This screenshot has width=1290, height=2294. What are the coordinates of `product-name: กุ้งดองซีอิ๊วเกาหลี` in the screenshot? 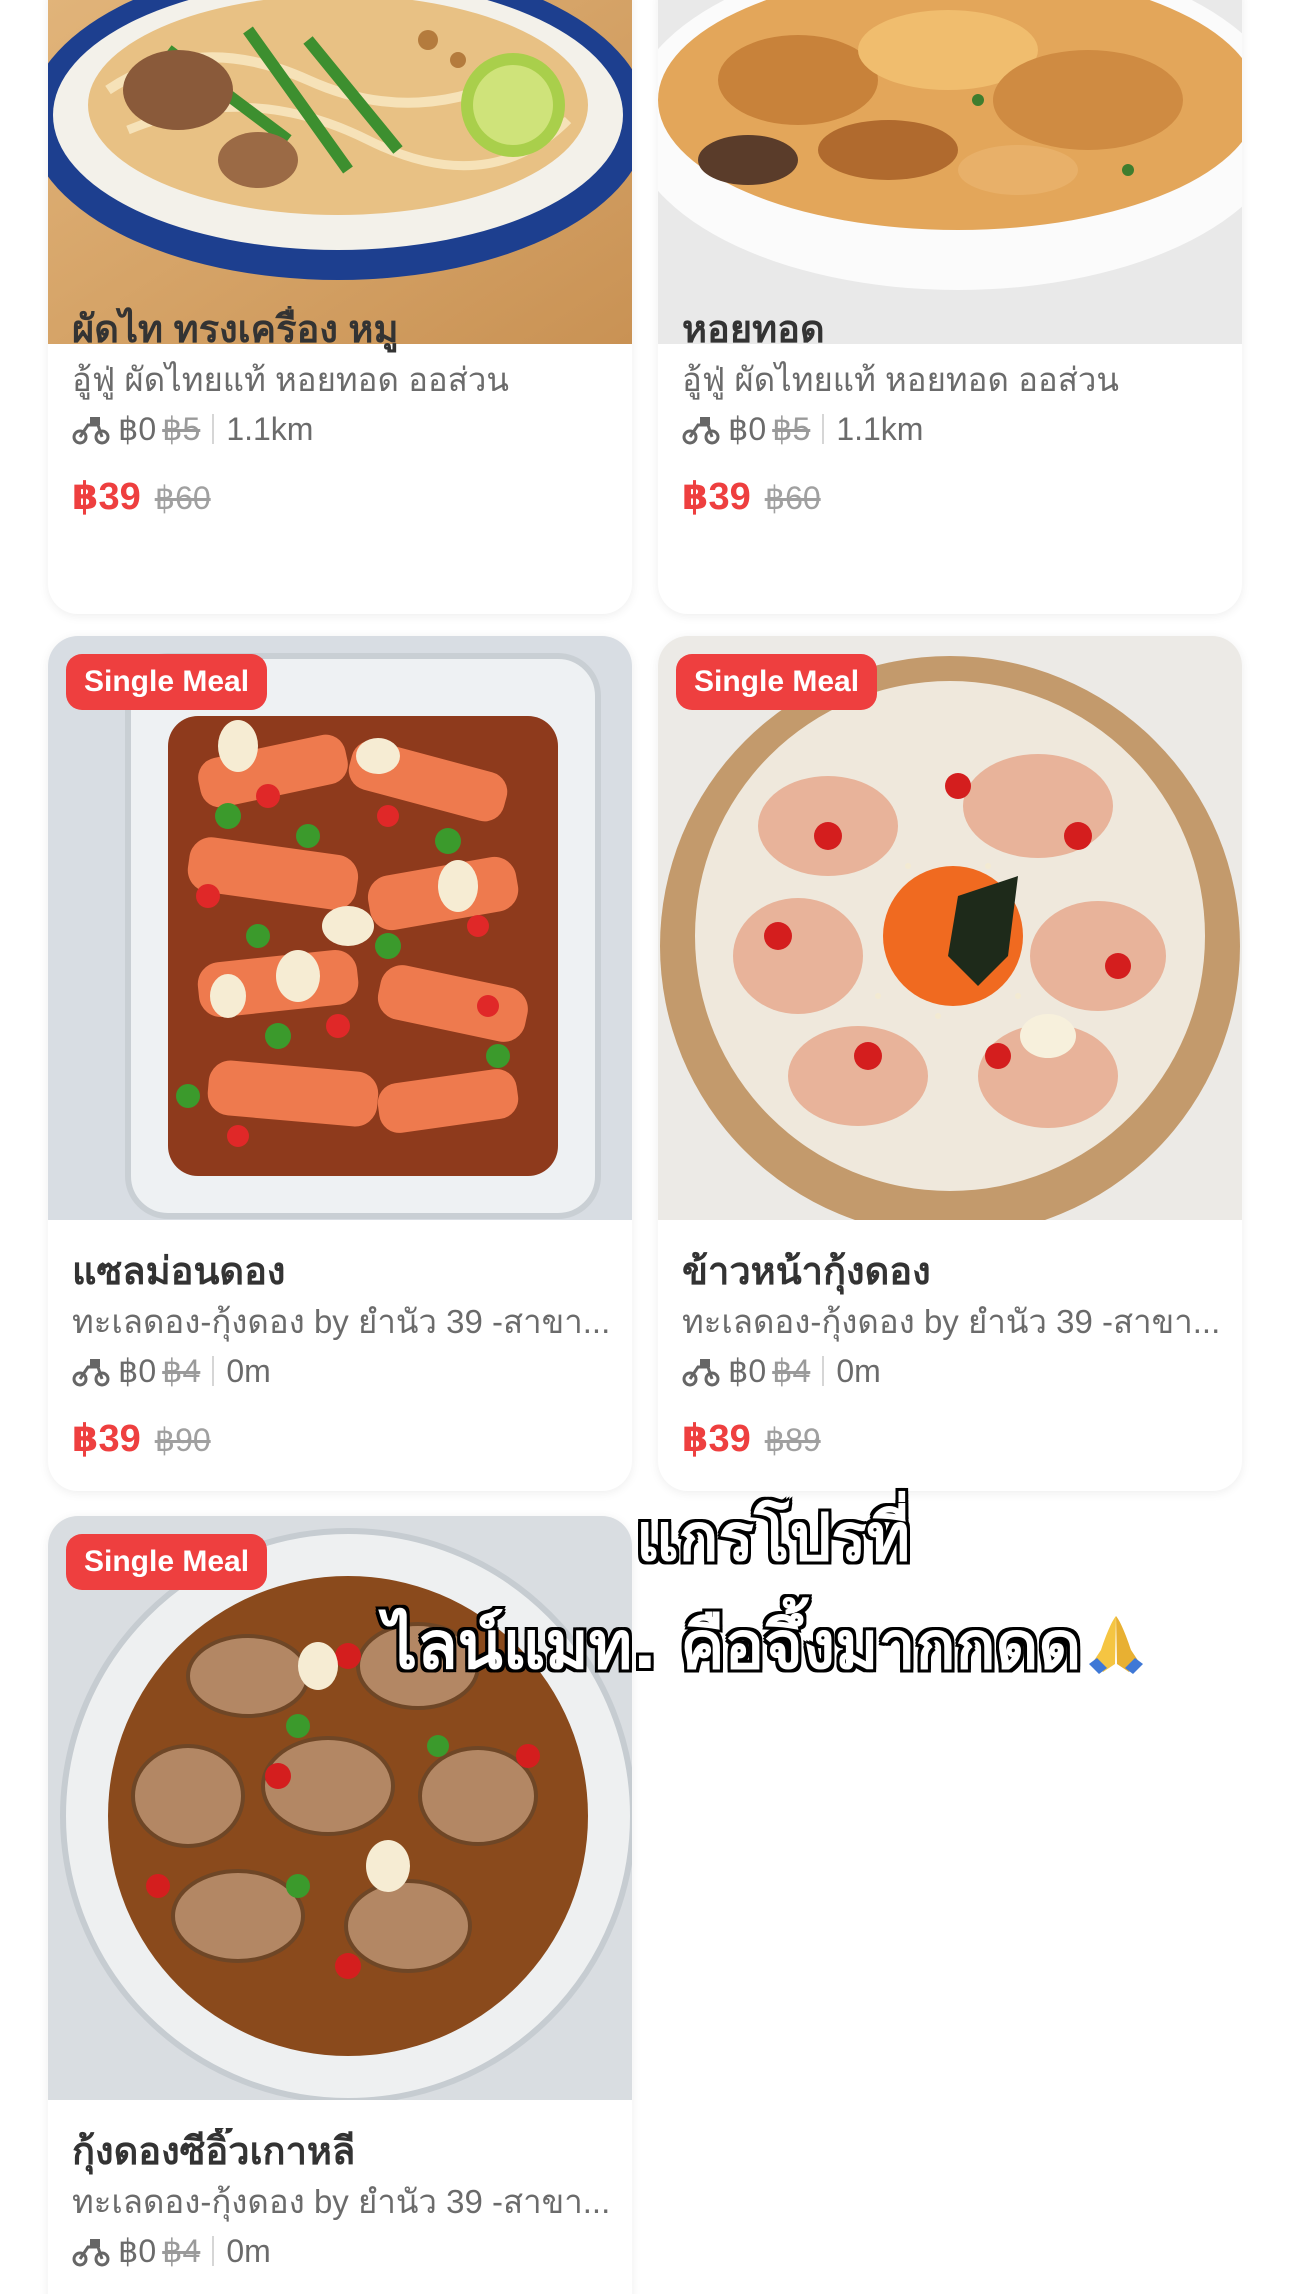 It's located at (214, 2152).